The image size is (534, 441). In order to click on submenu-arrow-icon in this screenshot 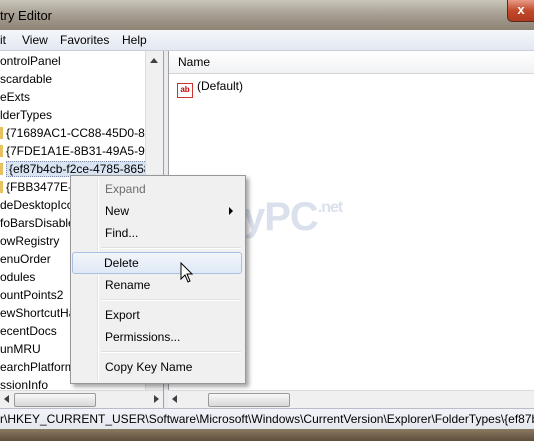, I will do `click(231, 211)`.